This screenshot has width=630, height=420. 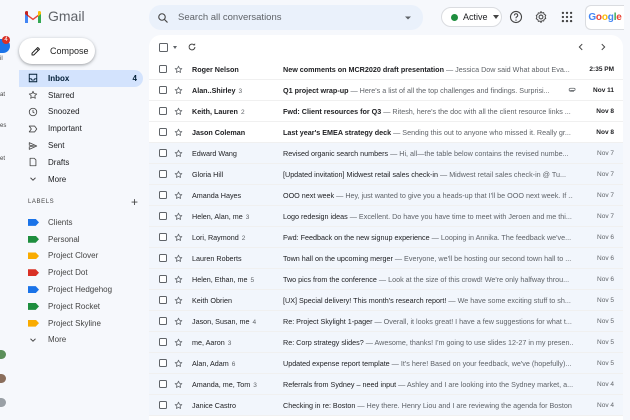 I want to click on email-sender: Gloria Hill, so click(x=231, y=174).